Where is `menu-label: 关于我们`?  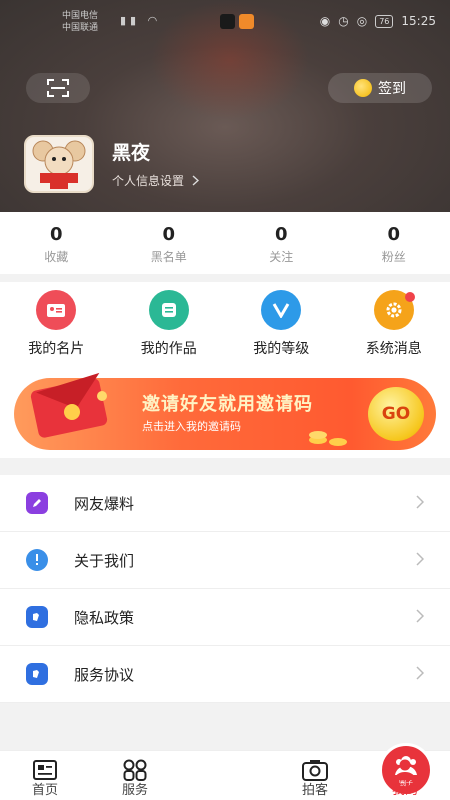
menu-label: 关于我们 is located at coordinates (104, 560).